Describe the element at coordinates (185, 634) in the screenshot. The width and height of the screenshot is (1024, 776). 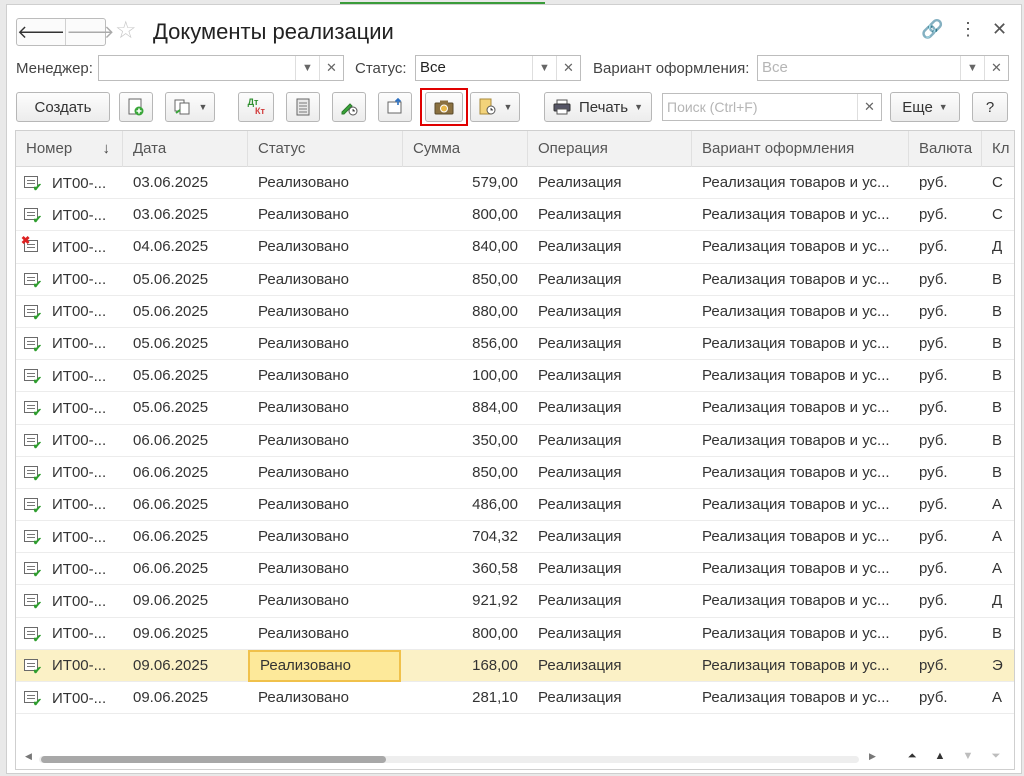
I see `cell-date: 09.06.2025` at that location.